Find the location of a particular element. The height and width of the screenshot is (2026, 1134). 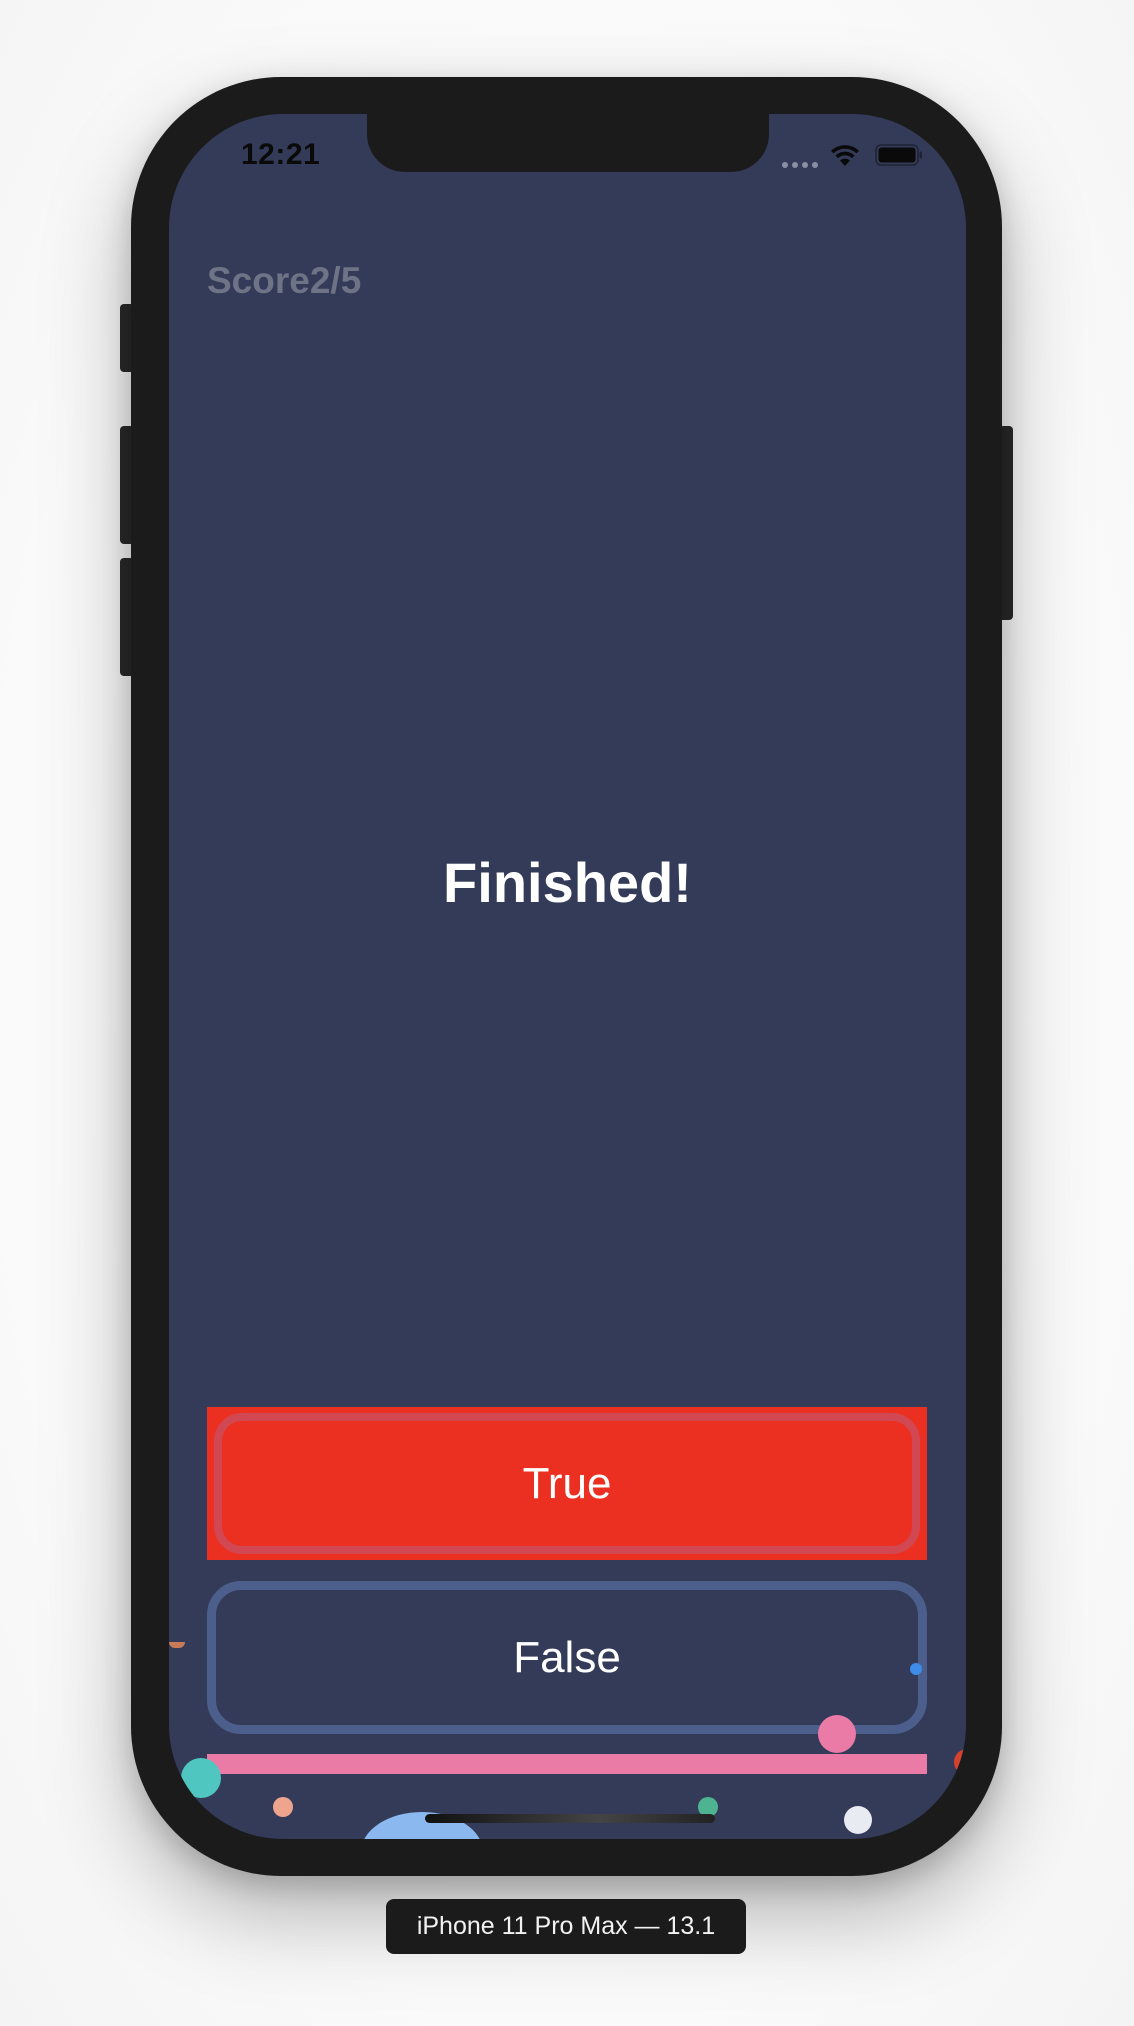

false-button-label: False is located at coordinates (567, 1657).